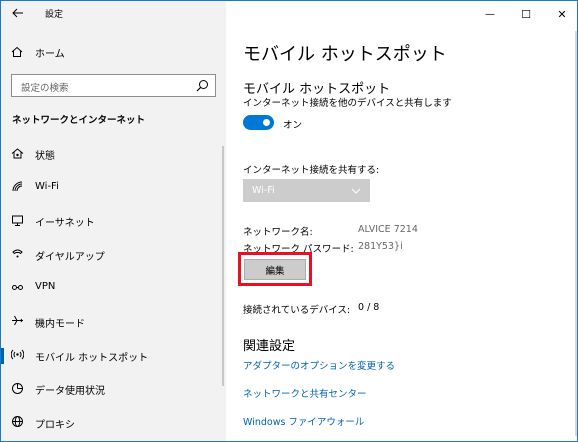  I want to click on chevron-down-icon, so click(356, 191).